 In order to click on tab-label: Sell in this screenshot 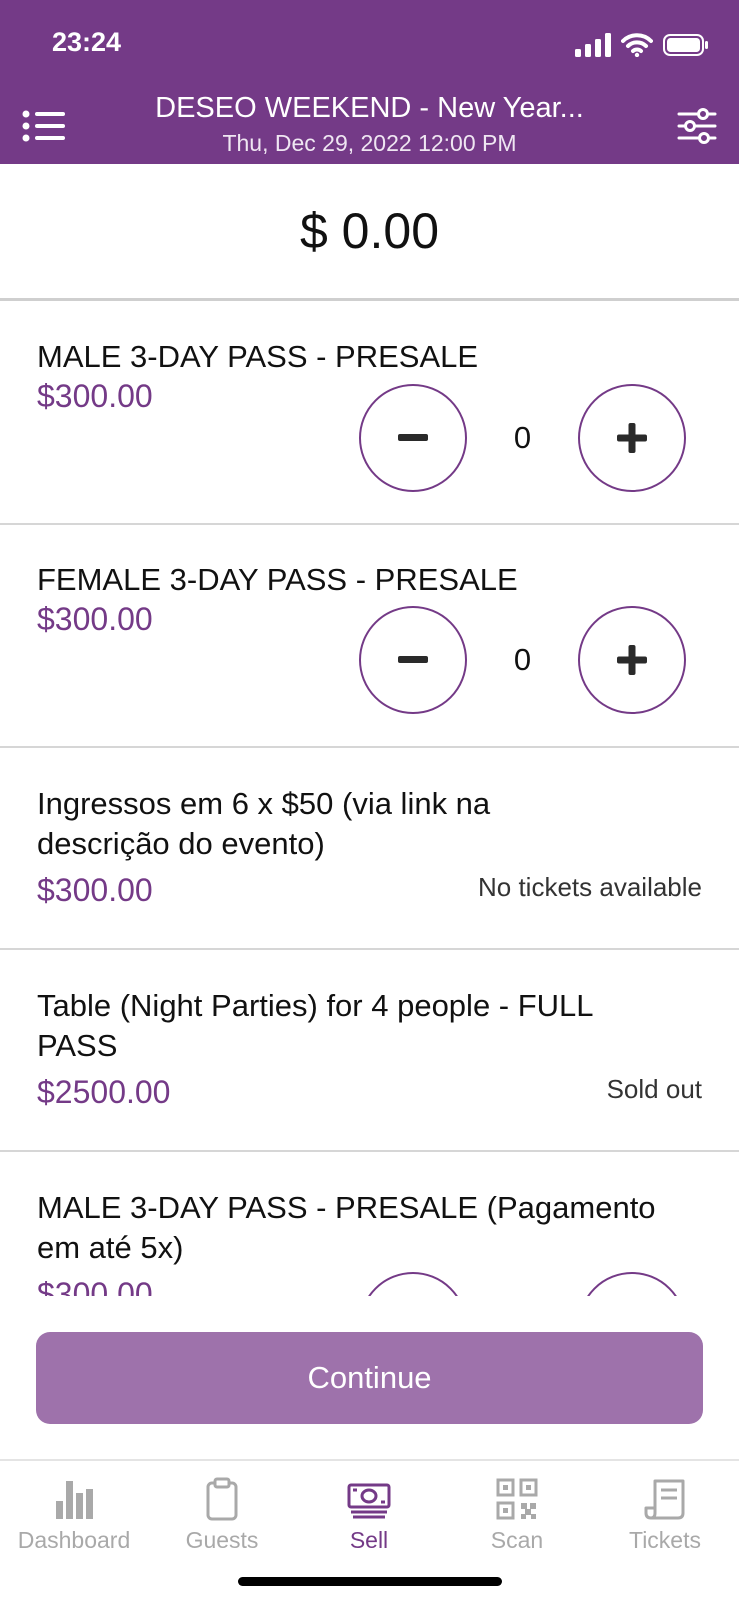, I will do `click(369, 1540)`.